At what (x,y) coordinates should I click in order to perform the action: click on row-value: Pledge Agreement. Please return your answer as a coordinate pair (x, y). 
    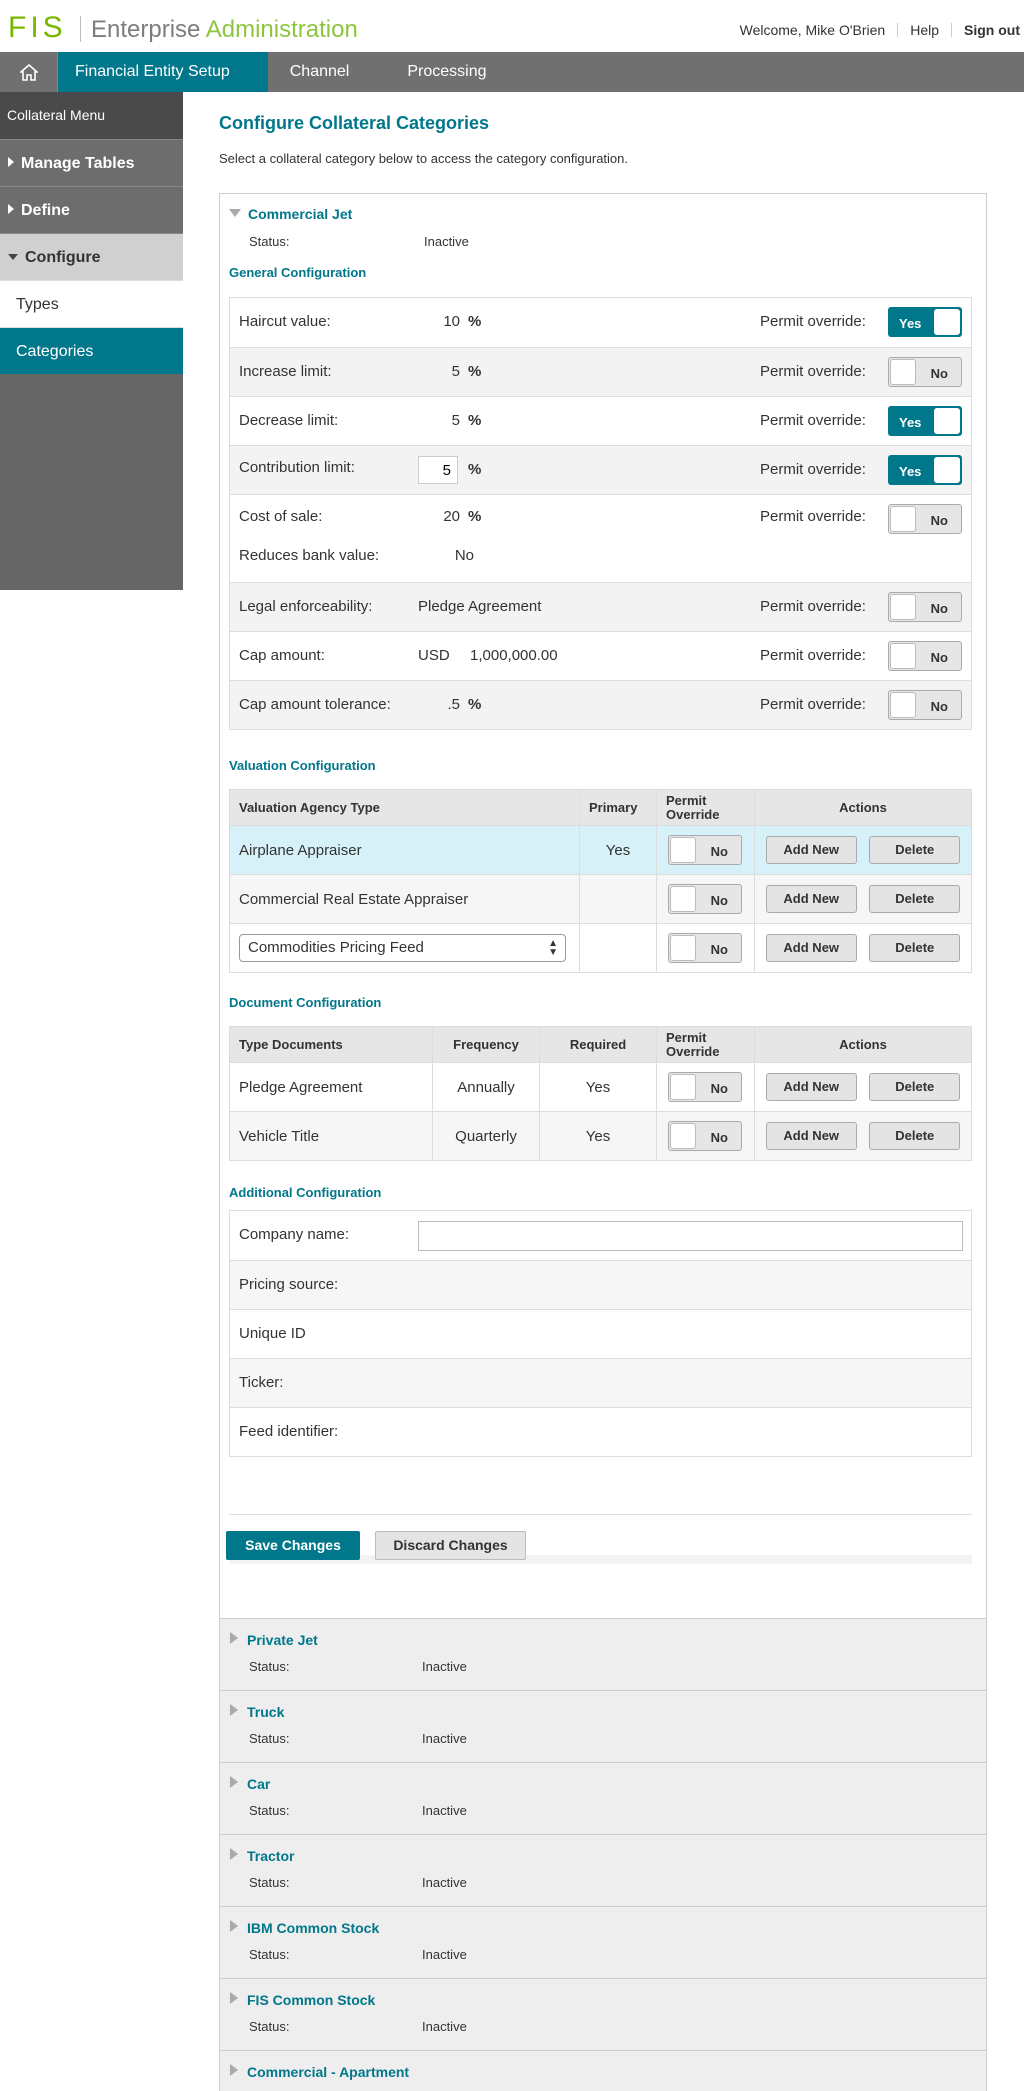
    Looking at the image, I should click on (480, 606).